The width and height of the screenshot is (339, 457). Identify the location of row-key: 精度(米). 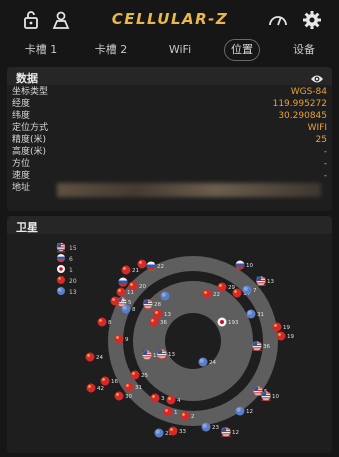
(29, 140).